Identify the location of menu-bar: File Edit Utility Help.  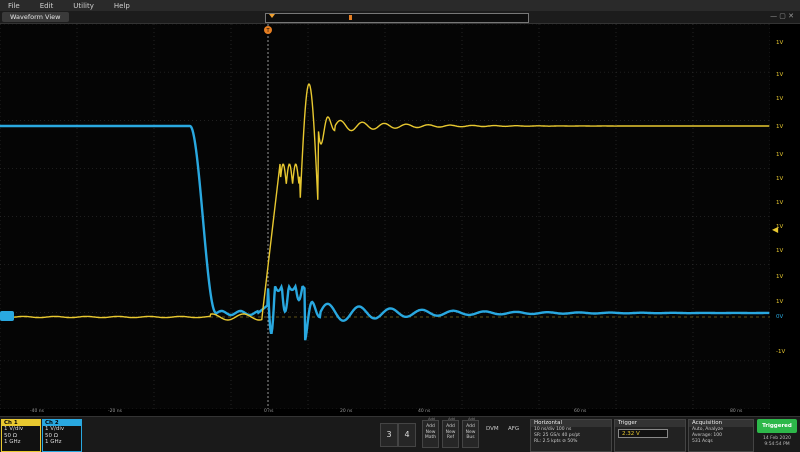
(400, 5).